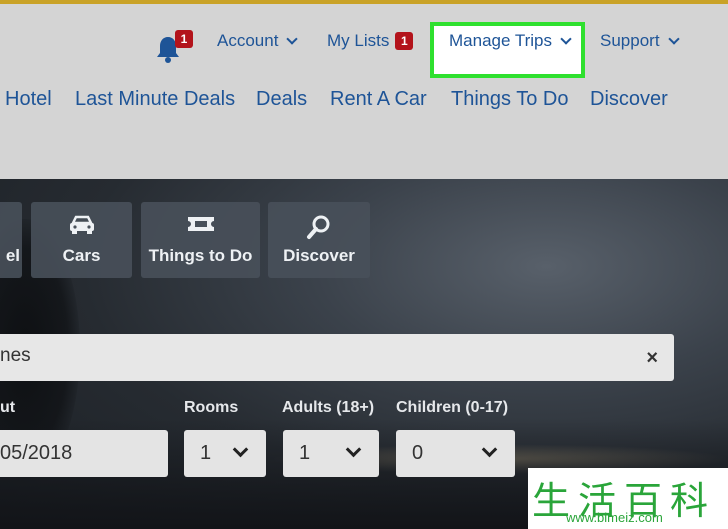 Image resolution: width=728 pixels, height=529 pixels. I want to click on my-lists-badge: 1, so click(404, 41).